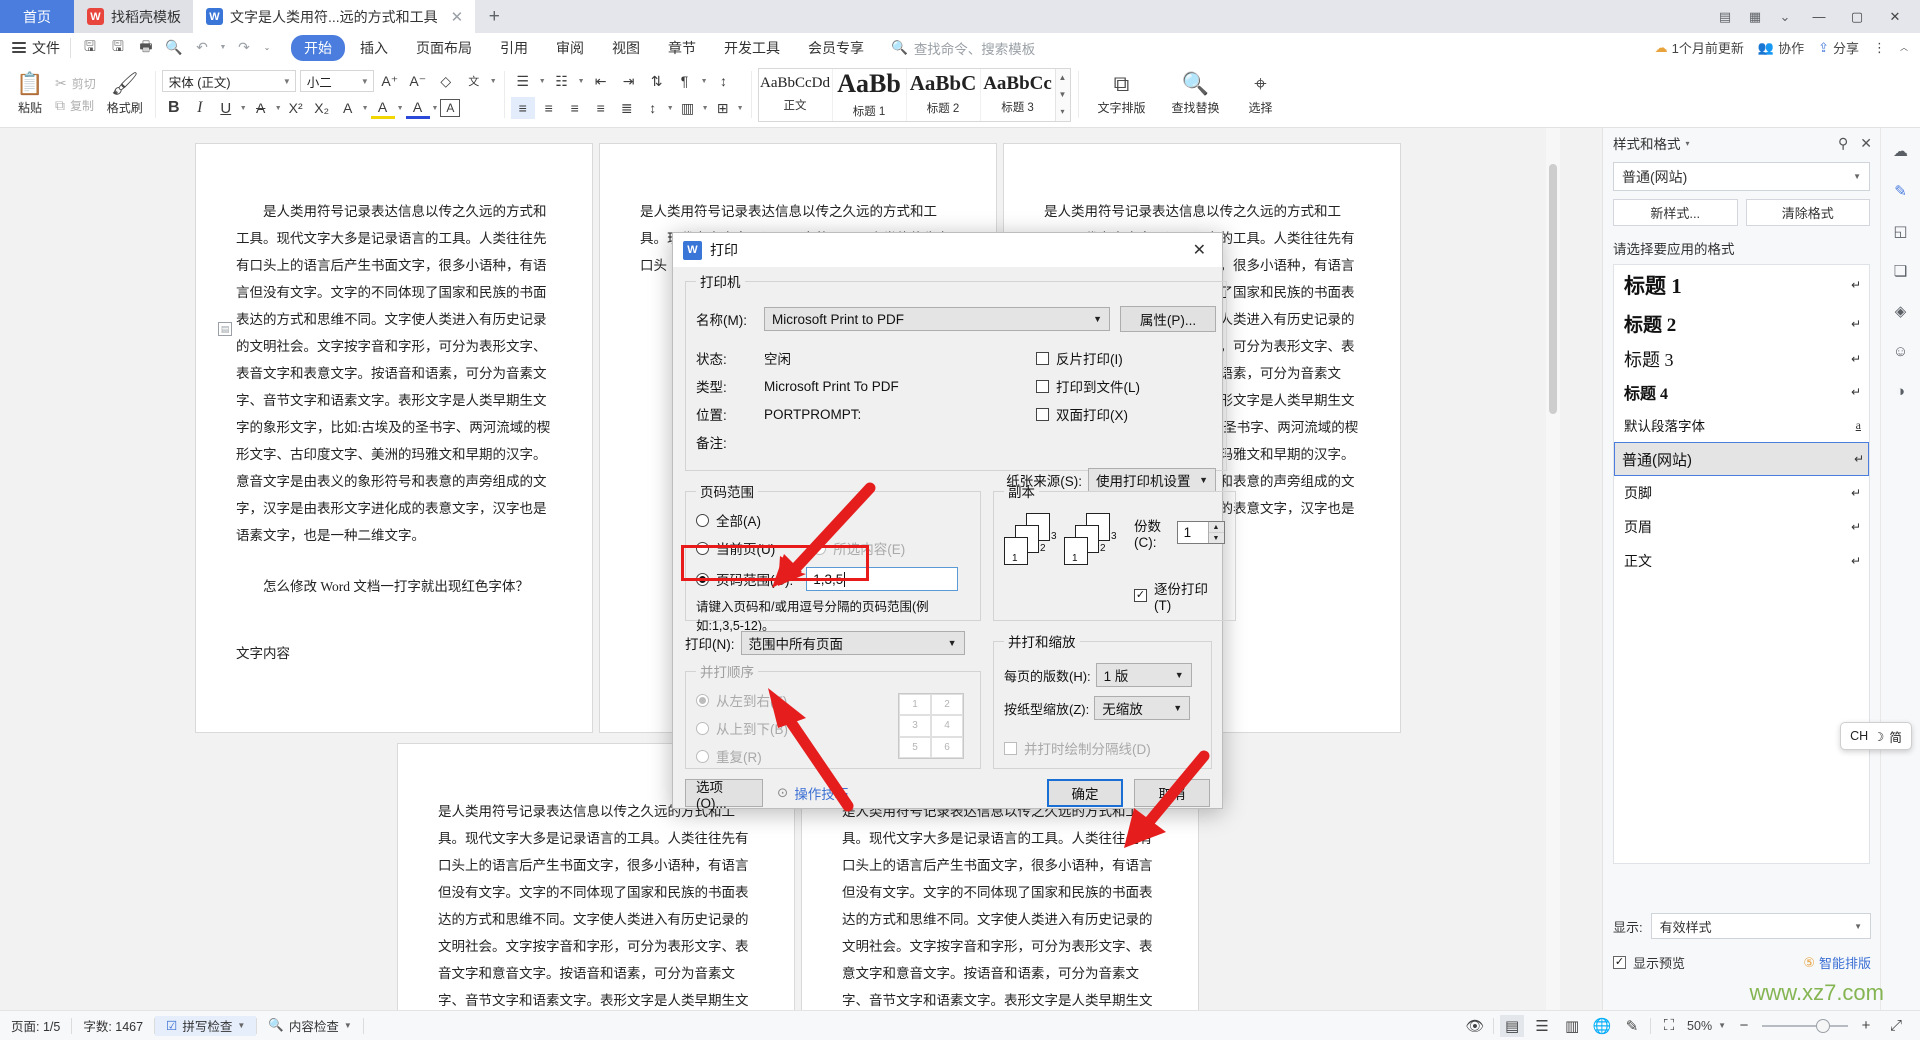  I want to click on window-minimize-button: —, so click(1819, 16).